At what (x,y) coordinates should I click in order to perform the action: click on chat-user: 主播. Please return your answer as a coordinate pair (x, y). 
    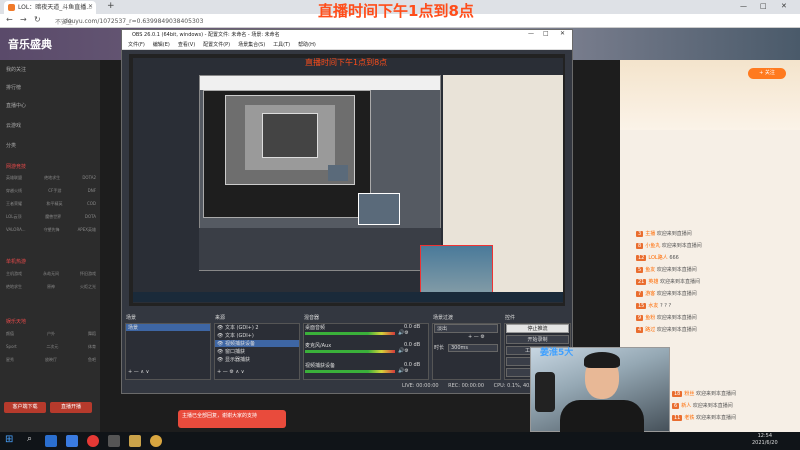
    Looking at the image, I should click on (650, 234).